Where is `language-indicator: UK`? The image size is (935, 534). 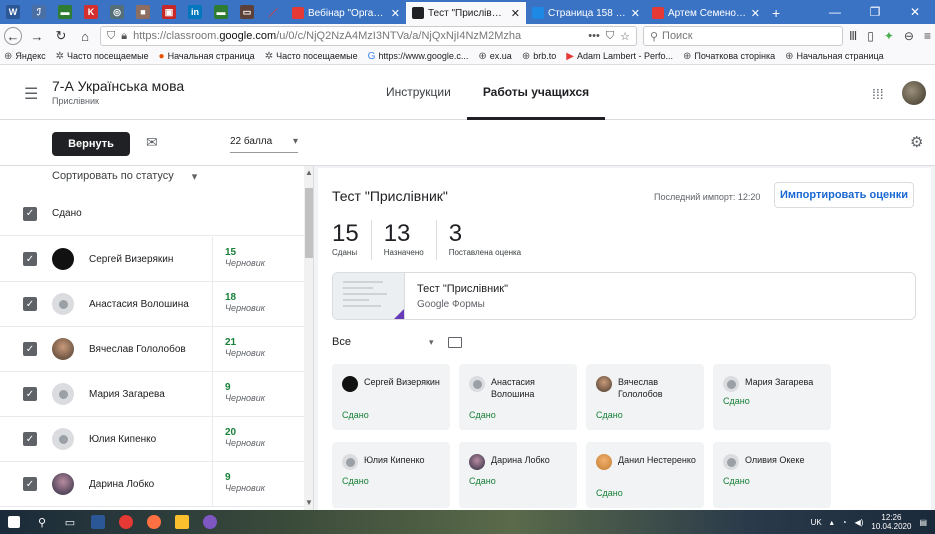 language-indicator: UK is located at coordinates (816, 522).